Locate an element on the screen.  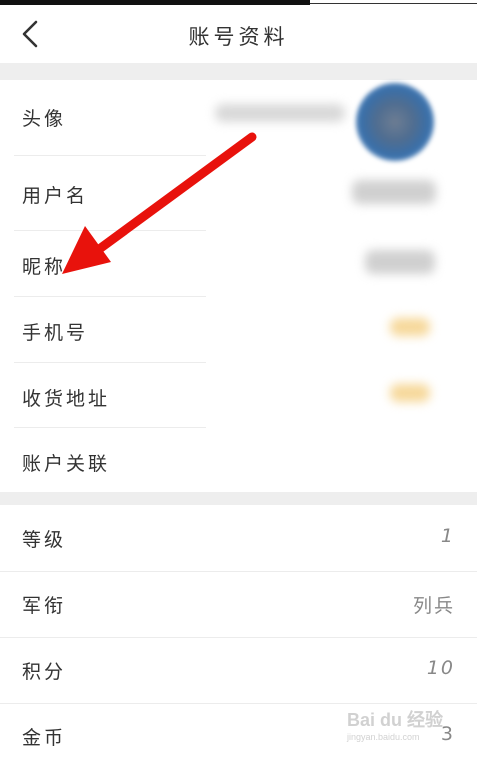
row-label: 头像 is located at coordinates (44, 119).